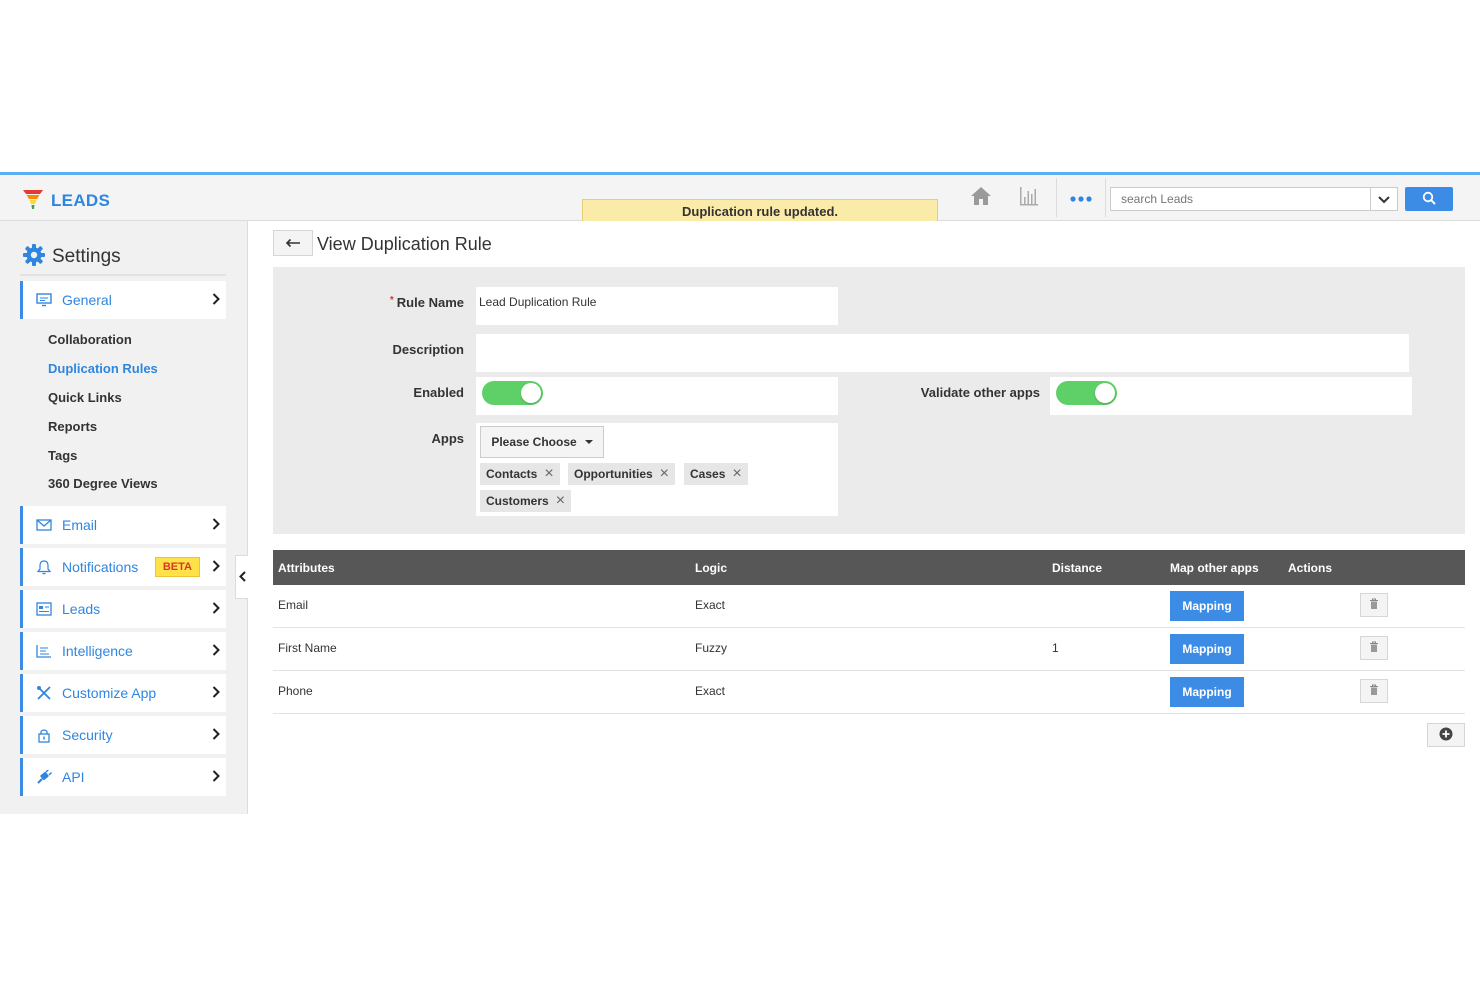 This screenshot has height=987, width=1480. Describe the element at coordinates (81, 200) in the screenshot. I see `brand-name: LEADS` at that location.